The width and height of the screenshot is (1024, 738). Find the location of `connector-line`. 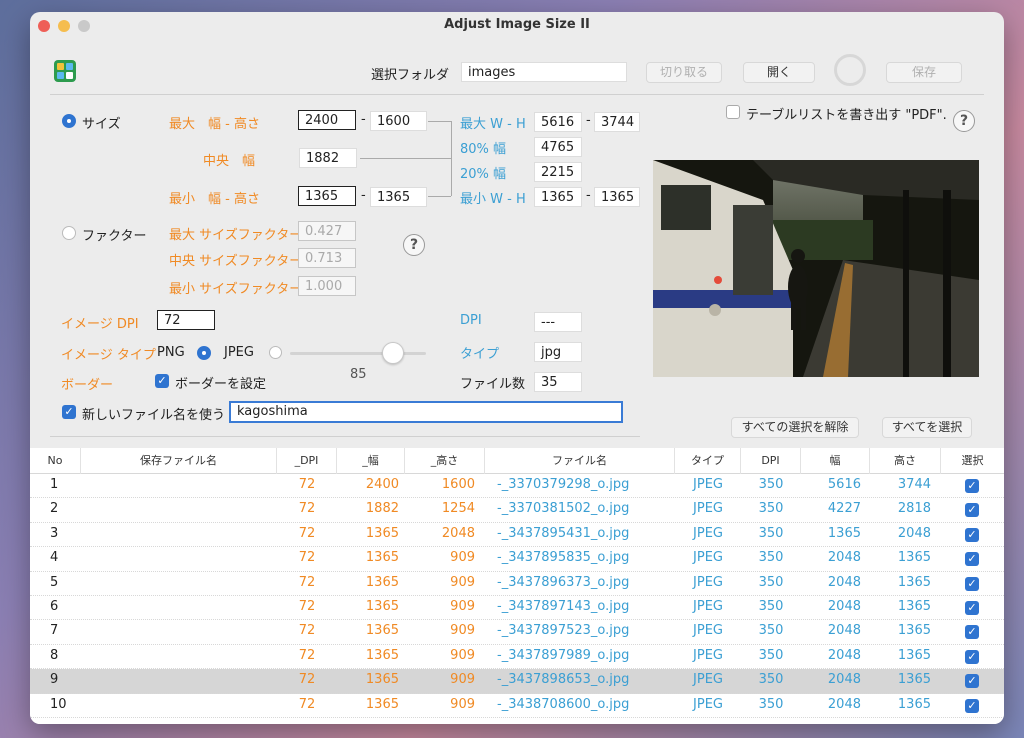

connector-line is located at coordinates (451, 158).